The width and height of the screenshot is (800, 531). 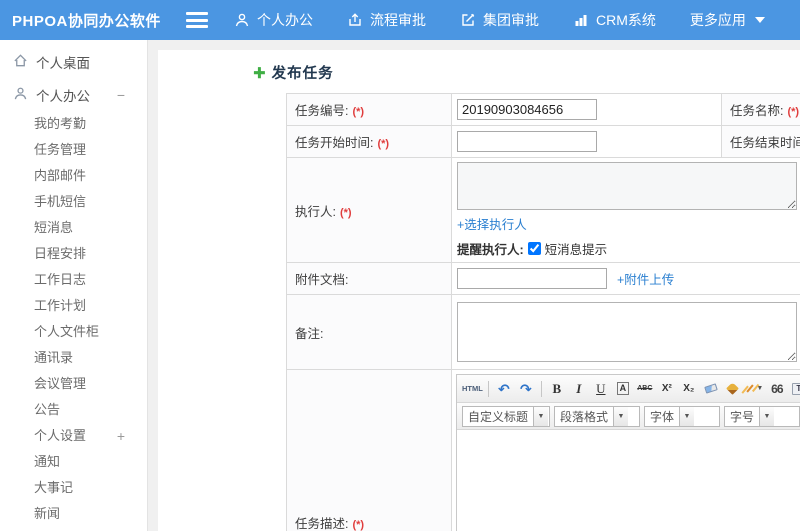 What do you see at coordinates (302, 74) in the screenshot?
I see `page-title-text: 发布任务` at bounding box center [302, 74].